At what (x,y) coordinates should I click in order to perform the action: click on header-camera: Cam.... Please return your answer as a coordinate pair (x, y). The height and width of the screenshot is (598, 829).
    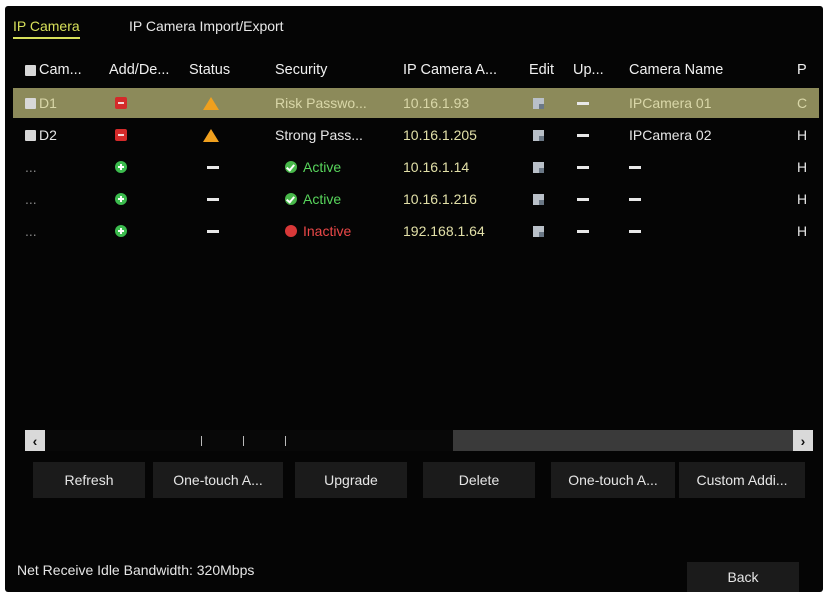
    Looking at the image, I should click on (67, 70).